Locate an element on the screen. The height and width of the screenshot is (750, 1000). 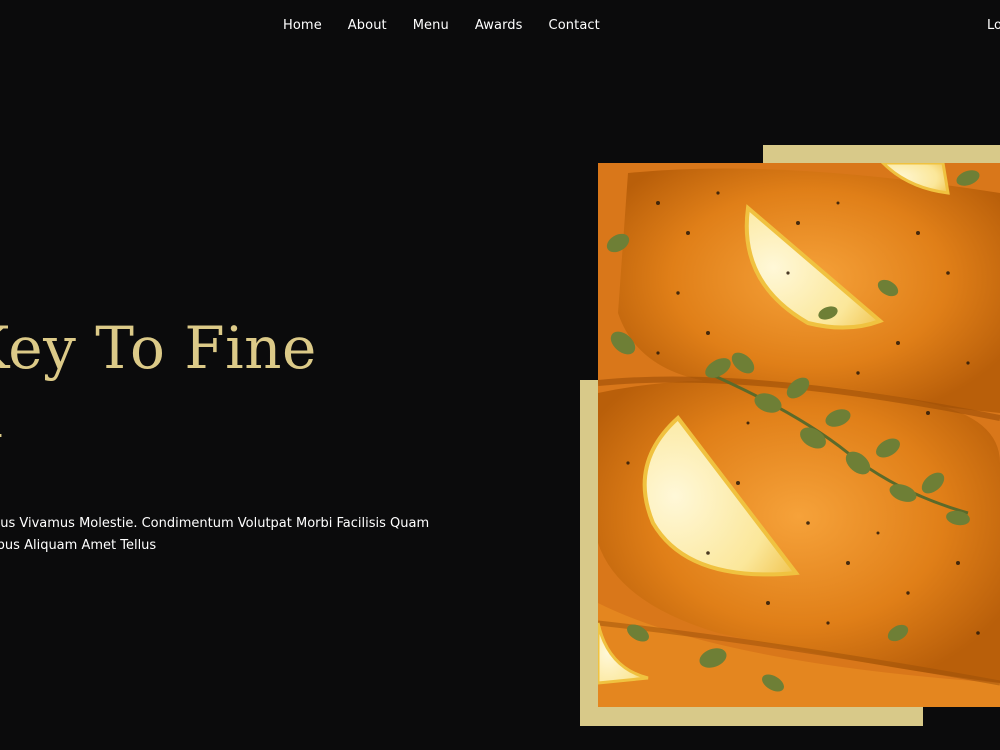
login-link: Lo is located at coordinates (993, 25).